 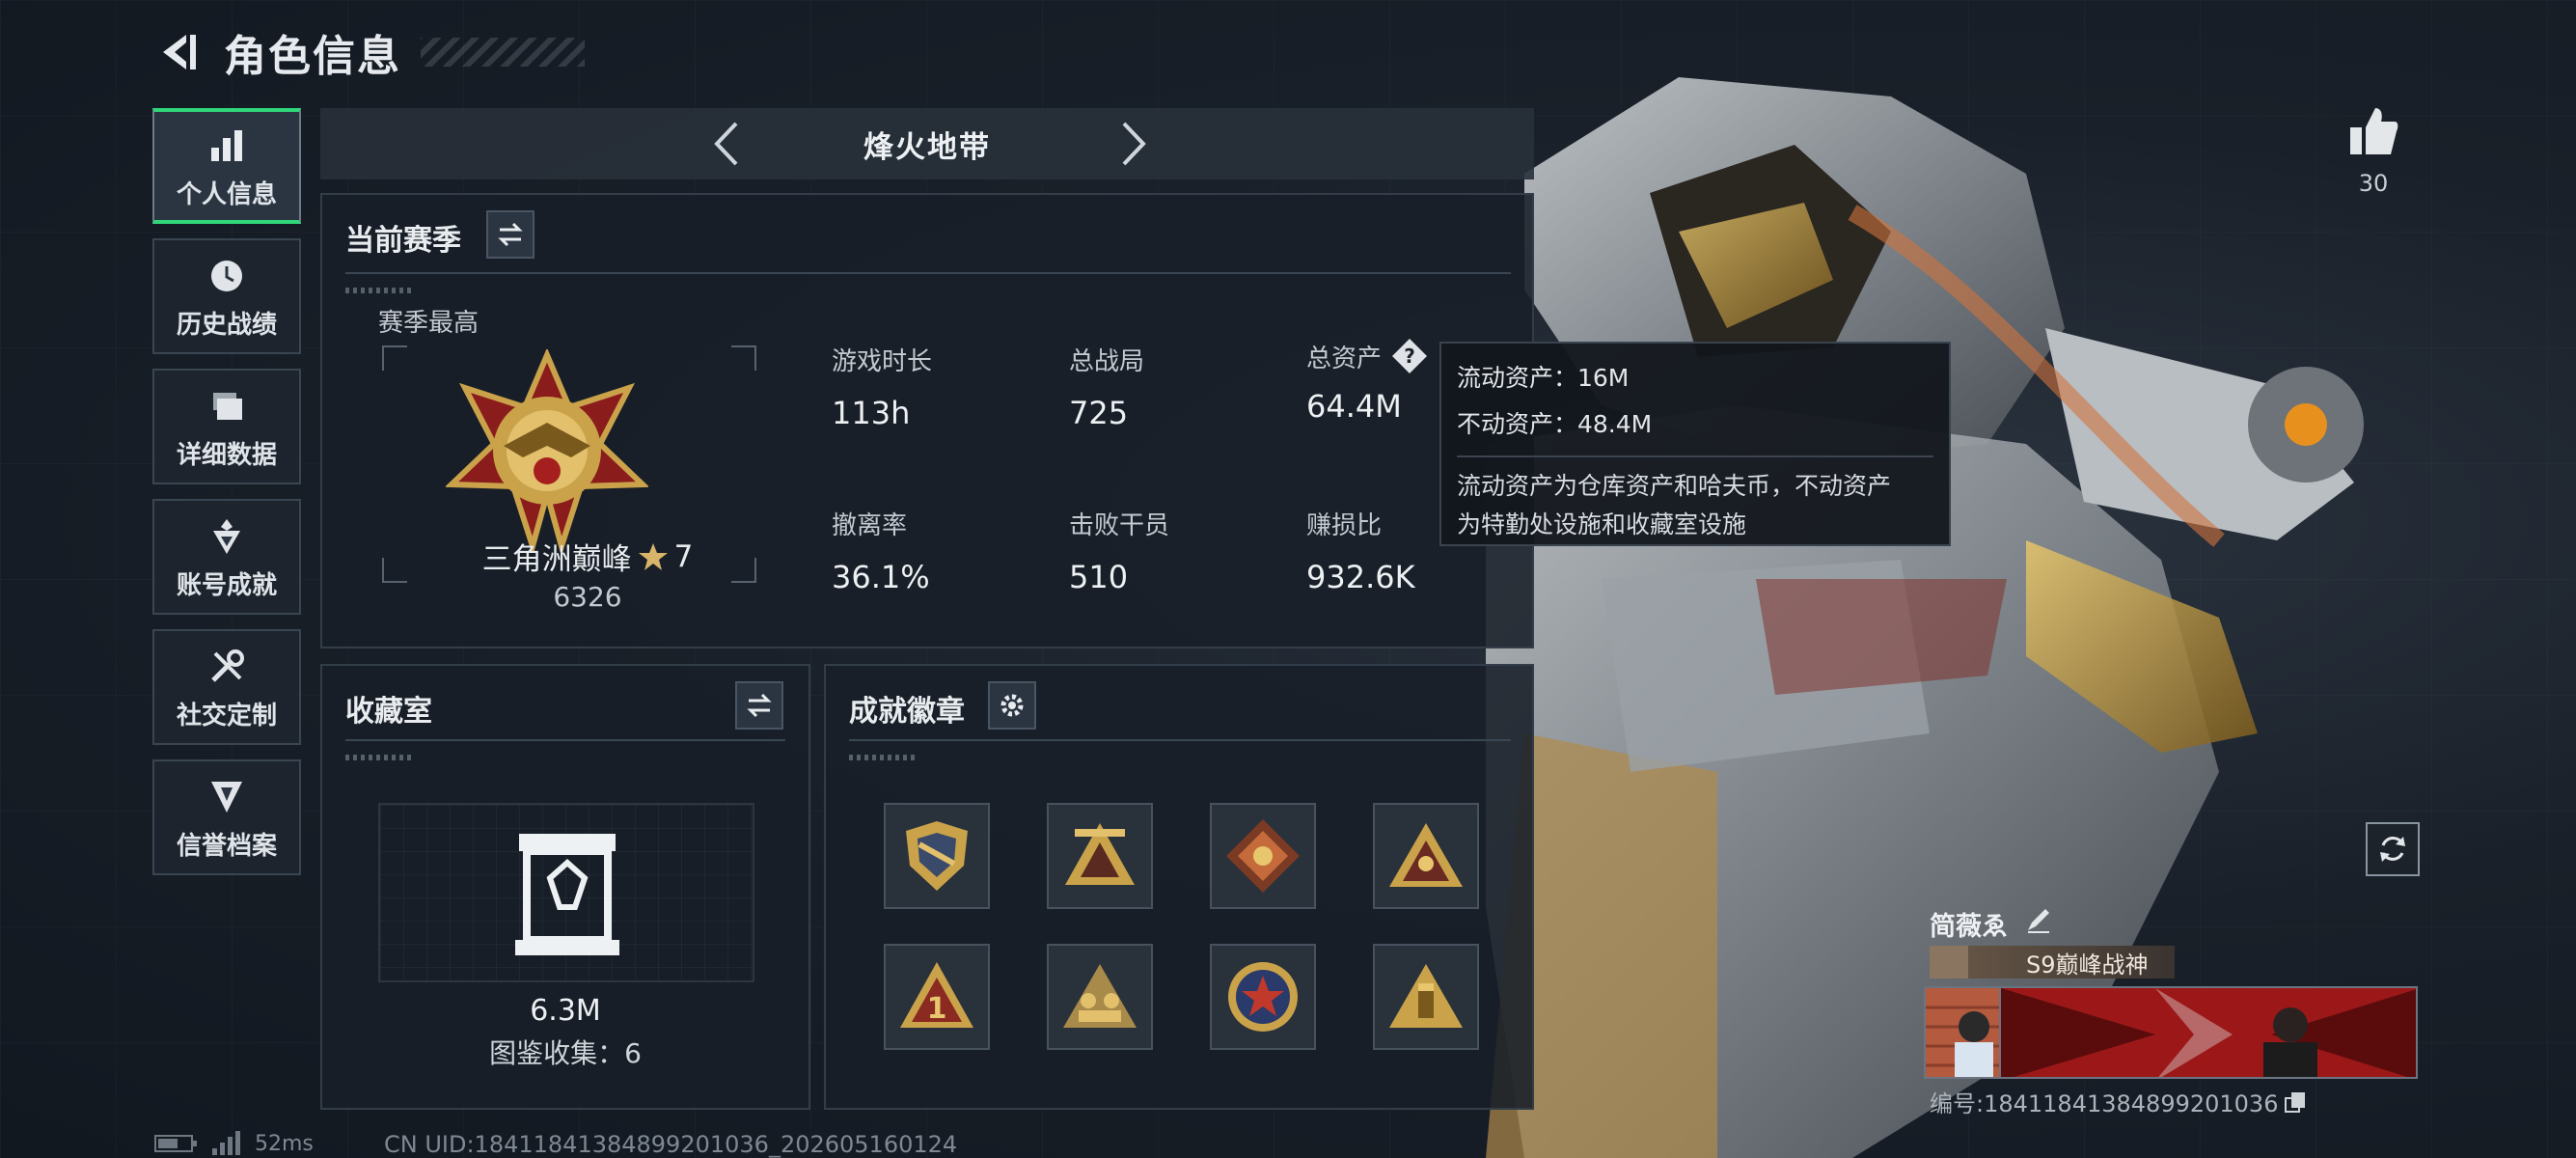 What do you see at coordinates (883, 361) in the screenshot?
I see `stat-label: 游戏时长` at bounding box center [883, 361].